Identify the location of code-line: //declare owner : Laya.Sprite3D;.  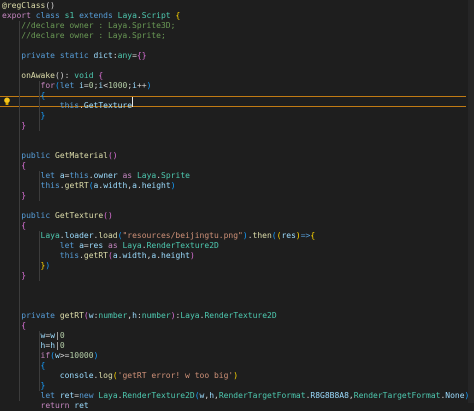
(88, 26).